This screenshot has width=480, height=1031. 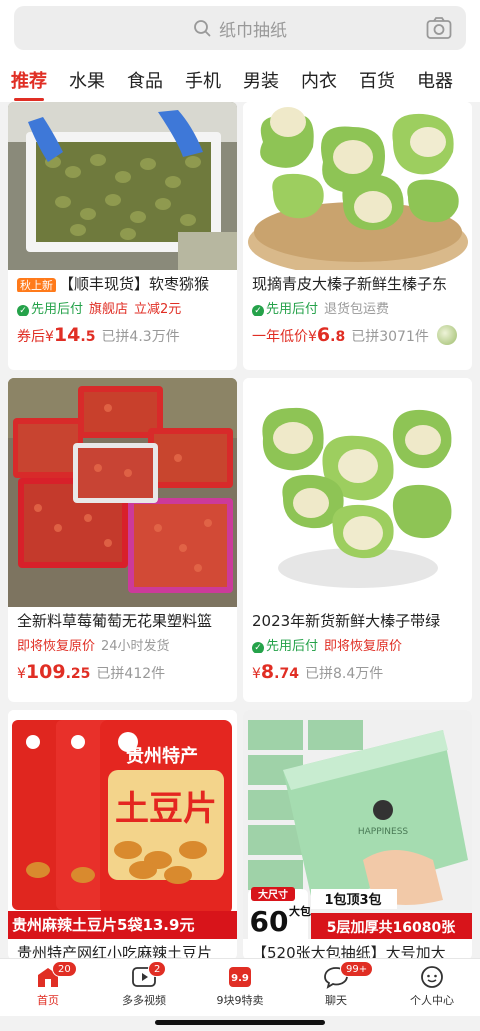 I want to click on sold-count: 已拼4.3万件, so click(x=140, y=337).